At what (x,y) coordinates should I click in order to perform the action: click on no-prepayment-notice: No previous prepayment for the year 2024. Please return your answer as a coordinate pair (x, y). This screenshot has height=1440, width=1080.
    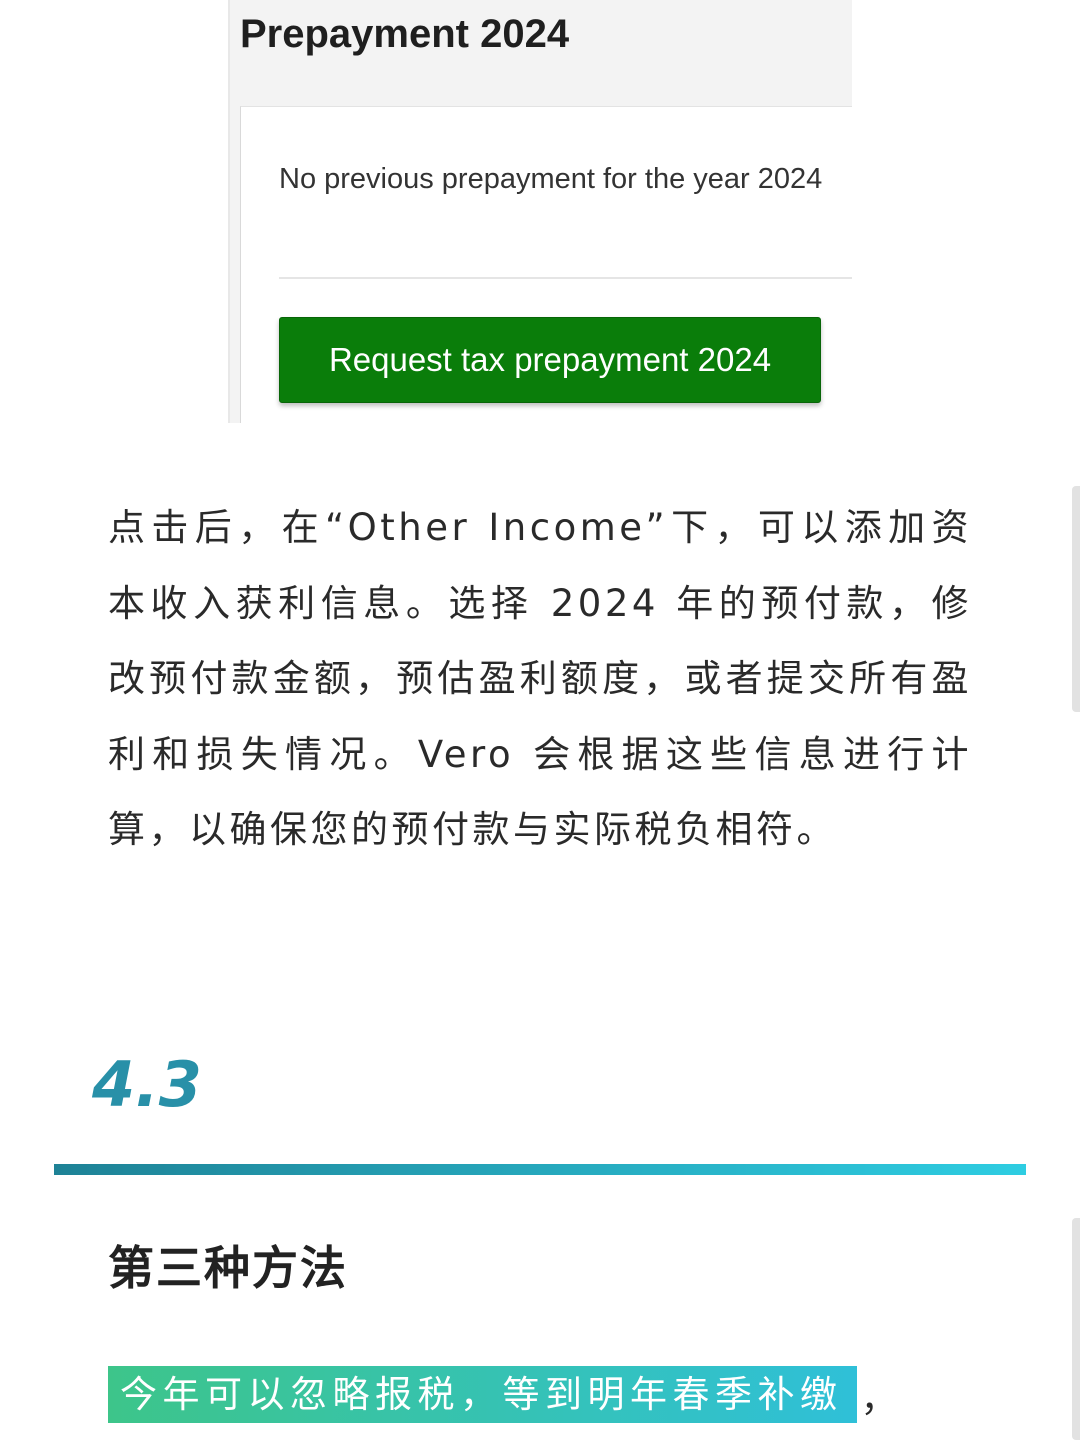
    Looking at the image, I should click on (551, 179).